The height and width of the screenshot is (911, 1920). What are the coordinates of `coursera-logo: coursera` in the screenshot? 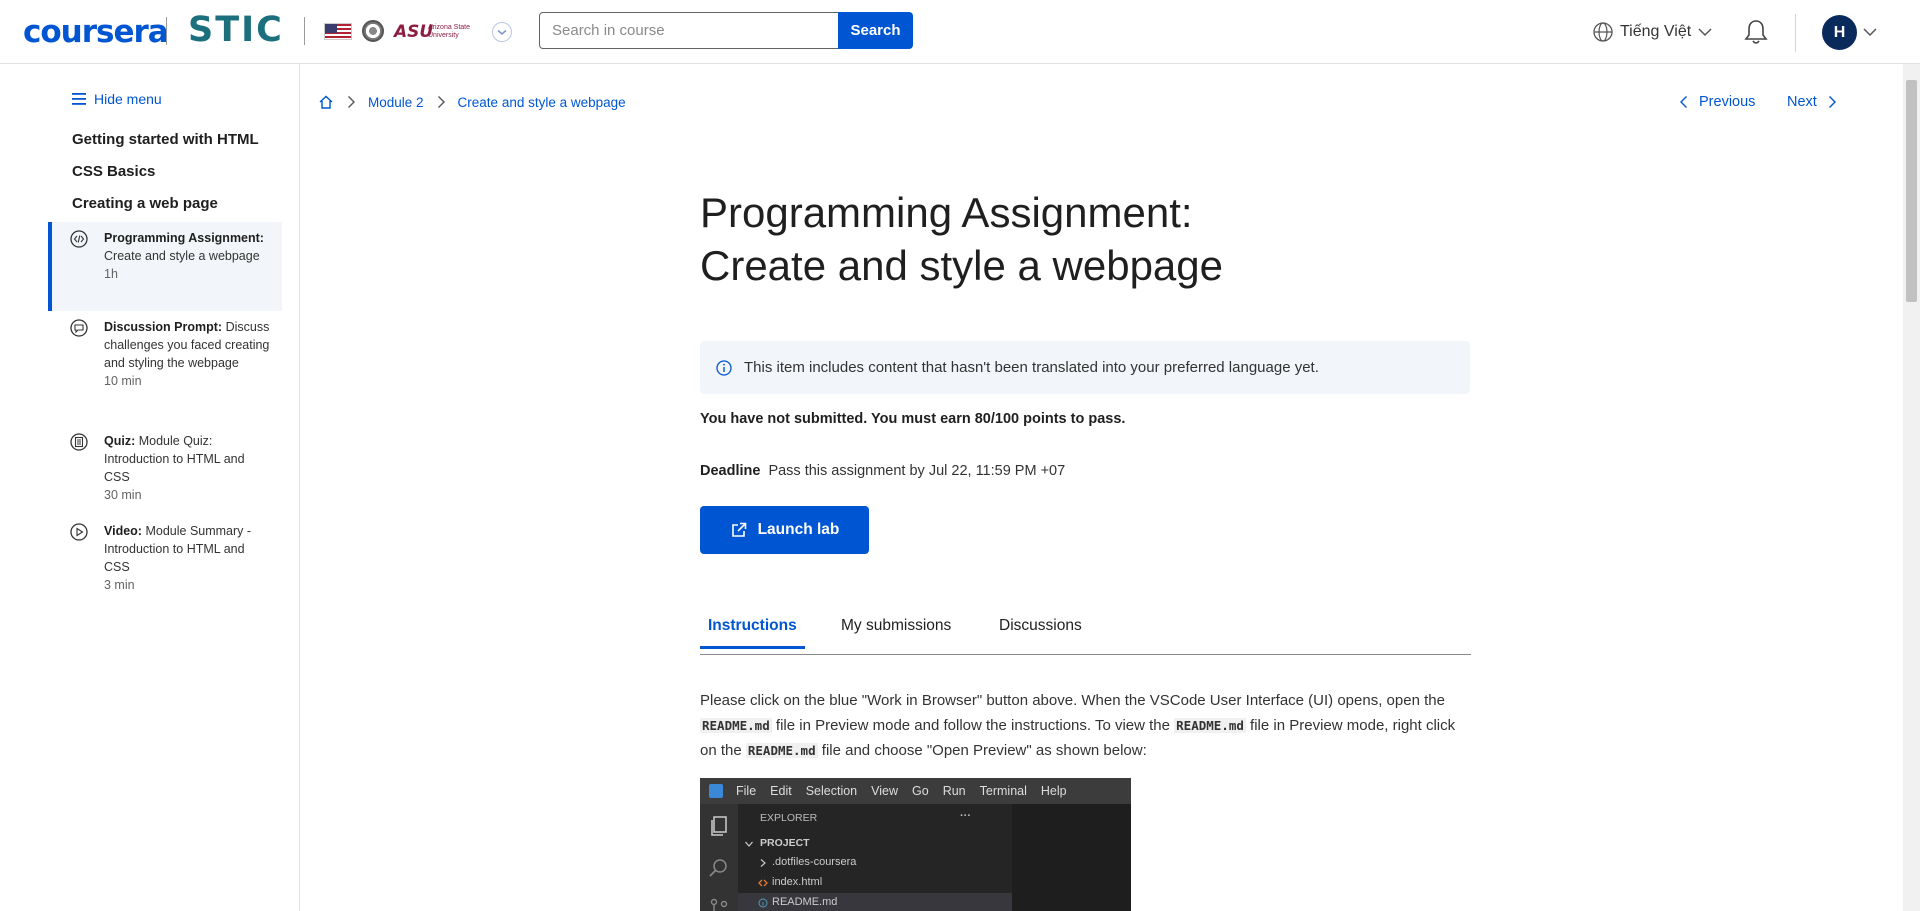 It's located at (96, 32).